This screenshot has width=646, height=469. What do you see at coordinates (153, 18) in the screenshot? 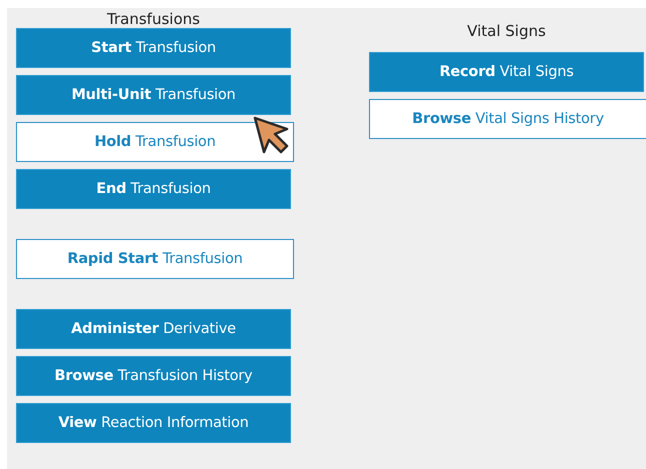
I see `column-title: Transfusions` at bounding box center [153, 18].